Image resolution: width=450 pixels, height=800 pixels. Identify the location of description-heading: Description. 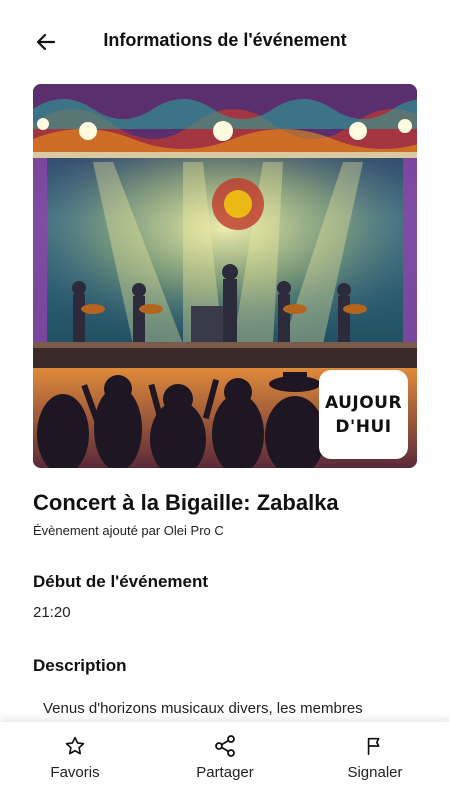
(80, 665).